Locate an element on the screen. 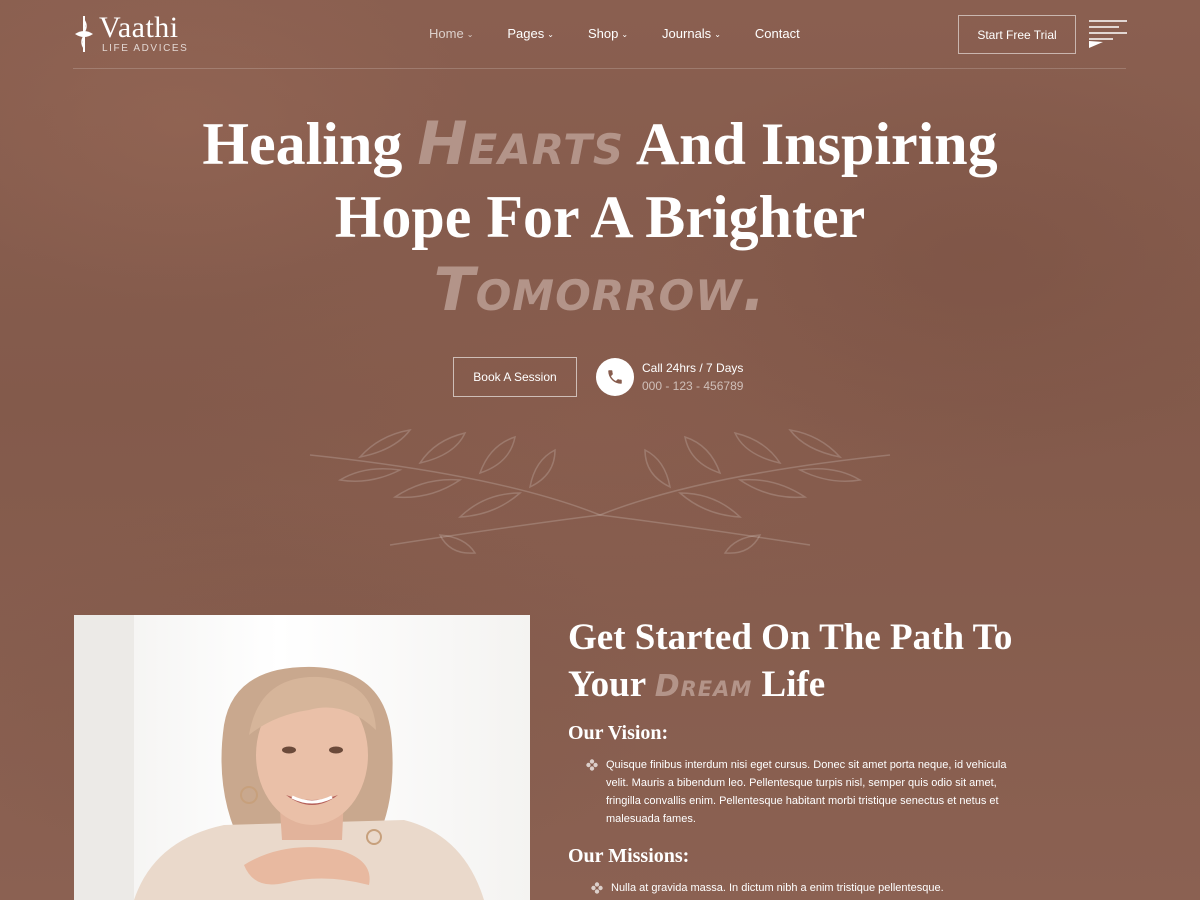 This screenshot has width=1200, height=900. nav-item-contact: Contact is located at coordinates (777, 33).